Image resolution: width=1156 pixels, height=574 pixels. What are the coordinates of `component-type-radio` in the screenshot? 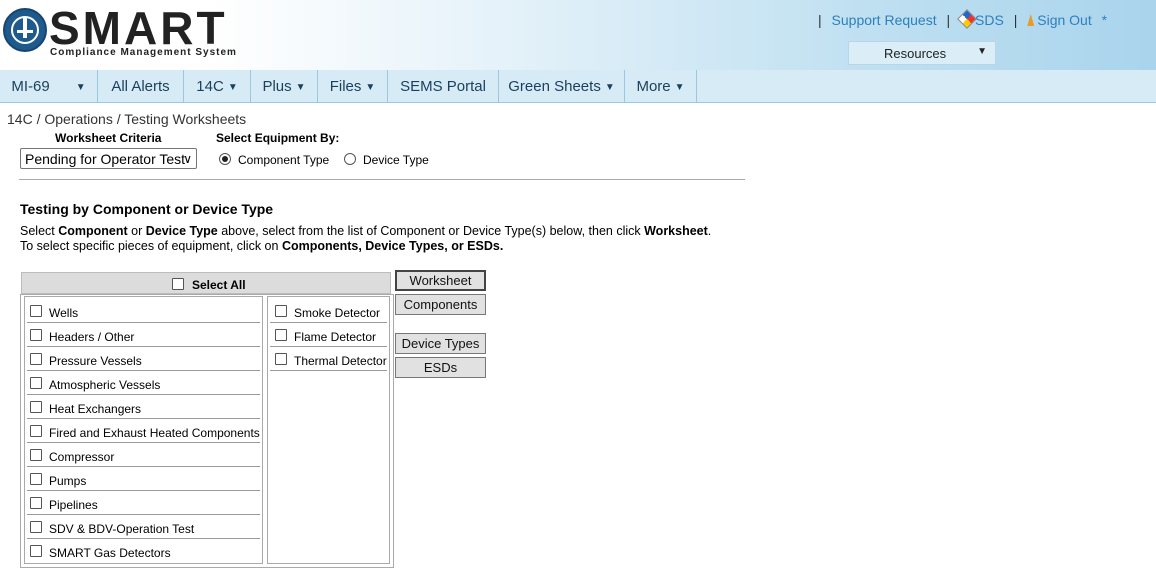 It's located at (225, 159).